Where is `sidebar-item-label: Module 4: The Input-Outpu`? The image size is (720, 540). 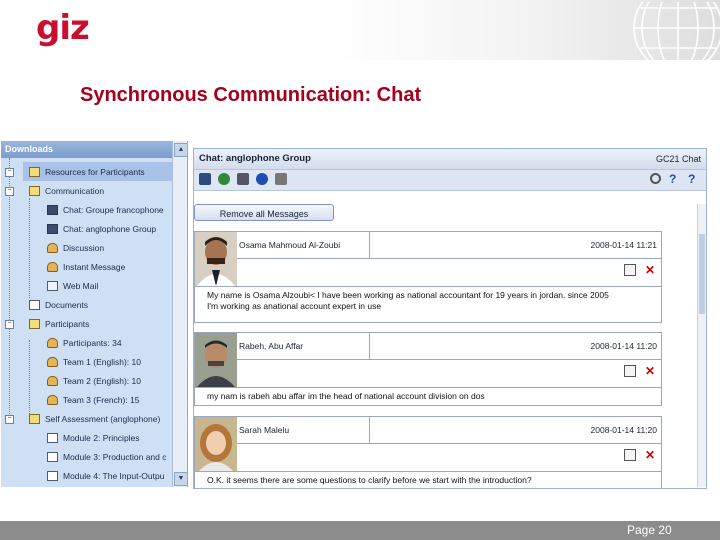 sidebar-item-label: Module 4: The Input-Outpu is located at coordinates (114, 475).